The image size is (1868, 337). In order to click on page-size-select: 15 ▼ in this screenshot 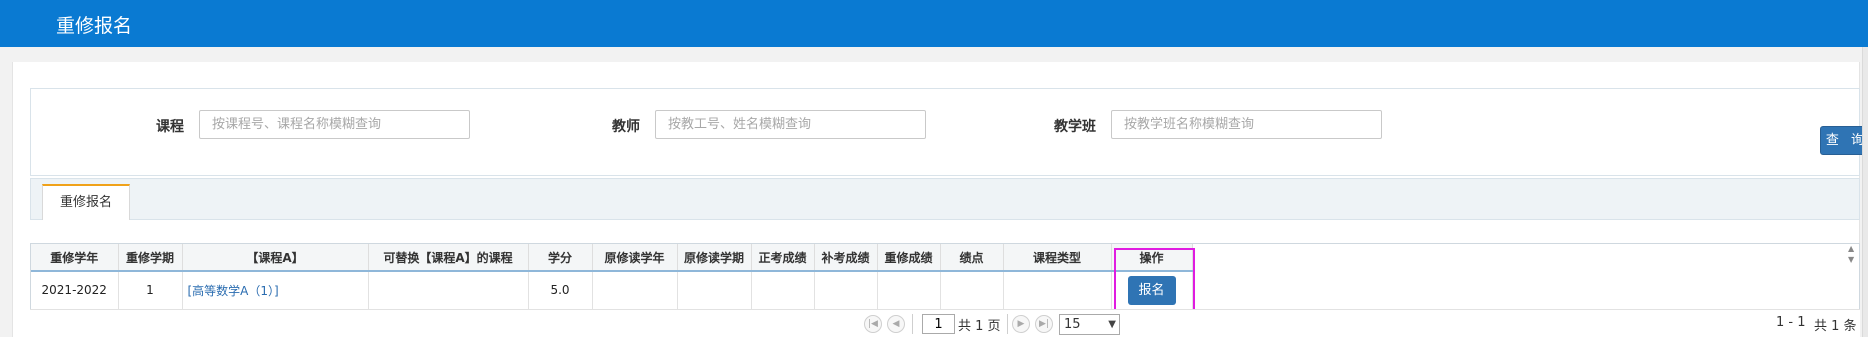, I will do `click(1089, 324)`.